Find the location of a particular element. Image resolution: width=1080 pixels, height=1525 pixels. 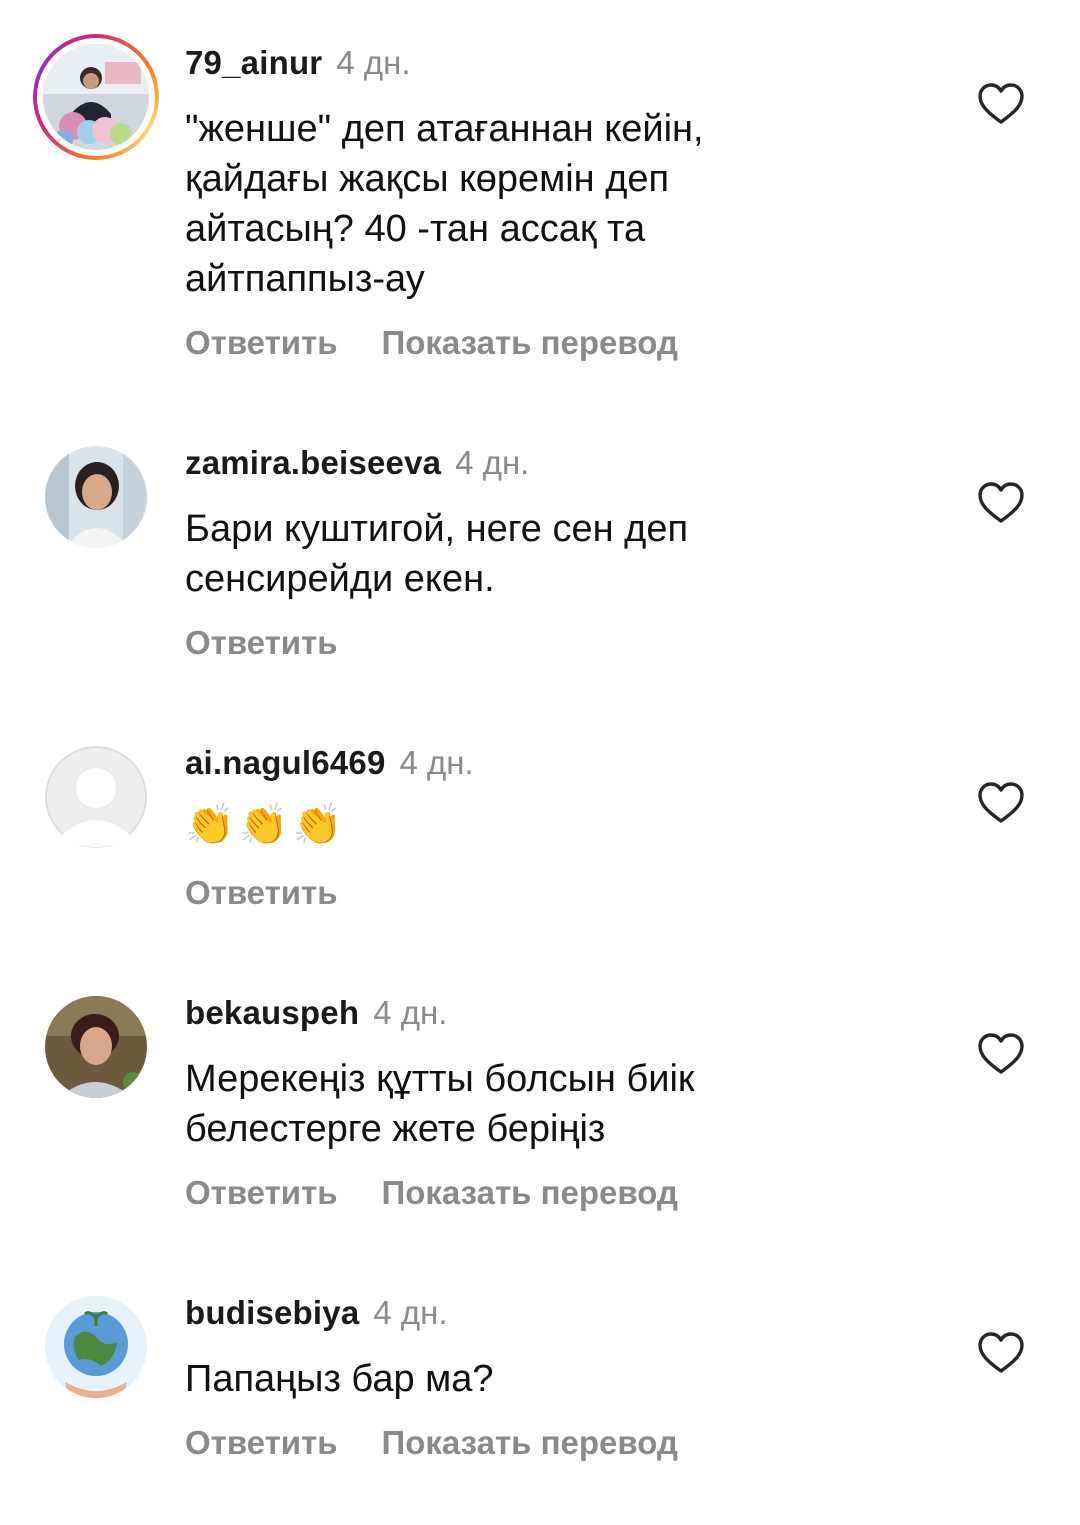

username: budisebiya is located at coordinates (272, 1312).